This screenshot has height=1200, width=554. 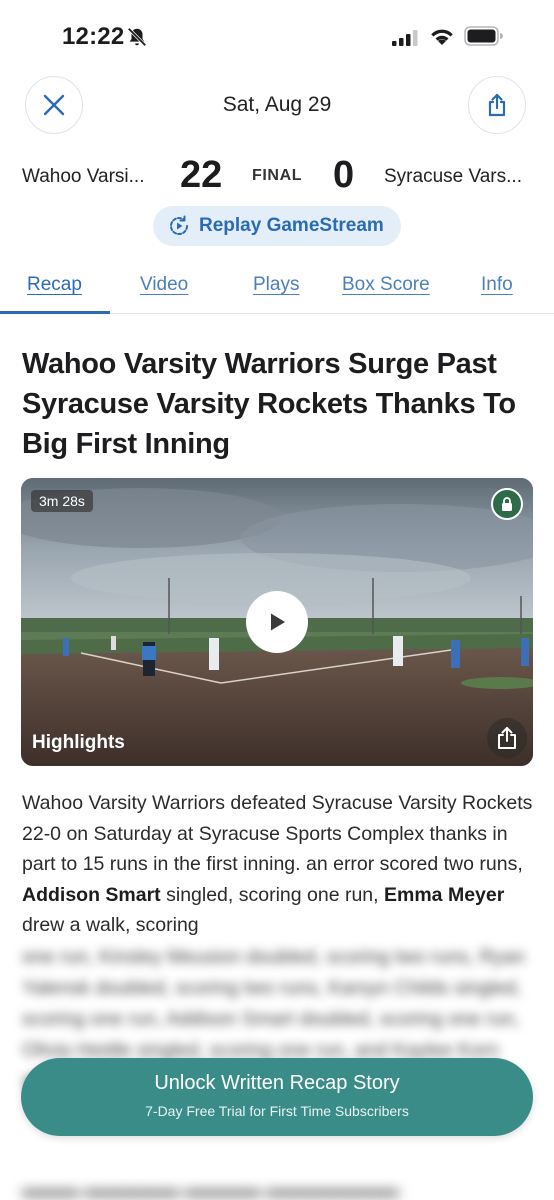 I want to click on unlock-title: Unlock Written Recap Story, so click(x=277, y=1083).